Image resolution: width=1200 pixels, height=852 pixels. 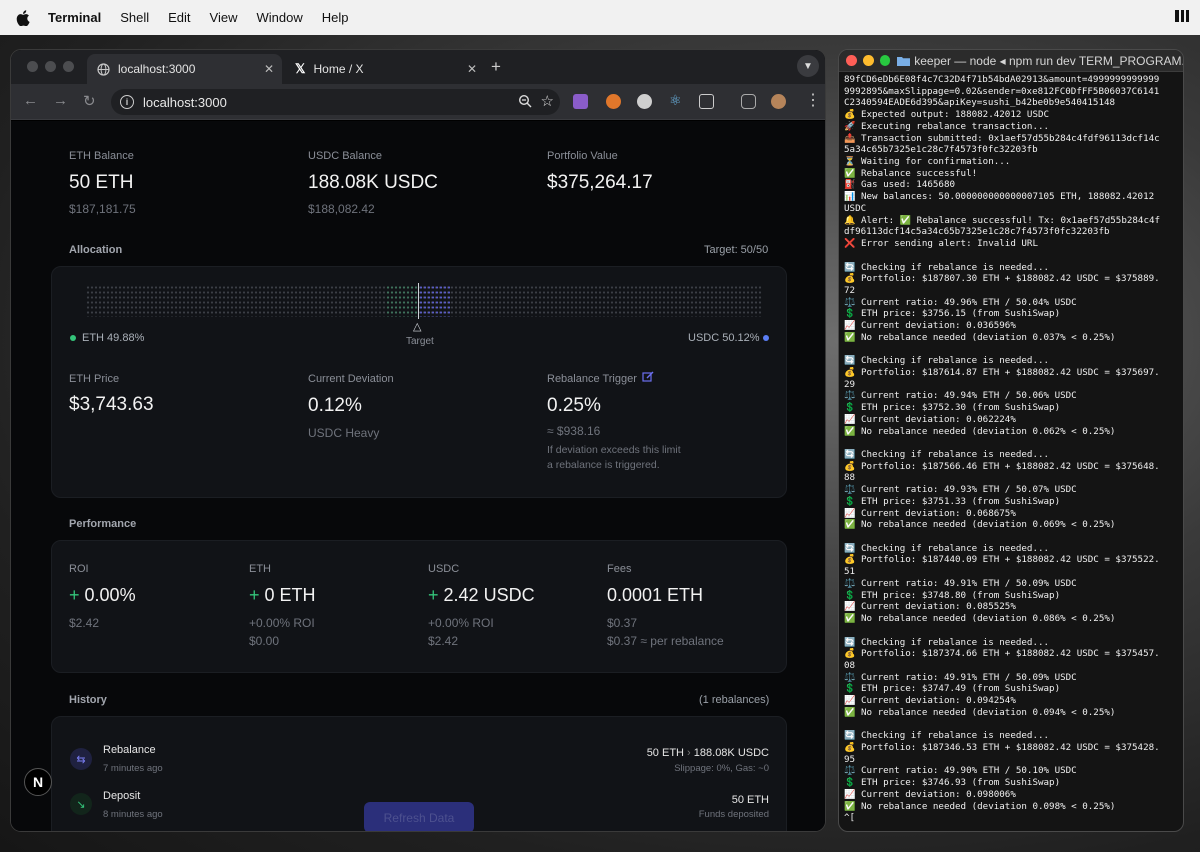 I want to click on tab-localhost: localhost:3000 ✕, so click(x=184, y=69).